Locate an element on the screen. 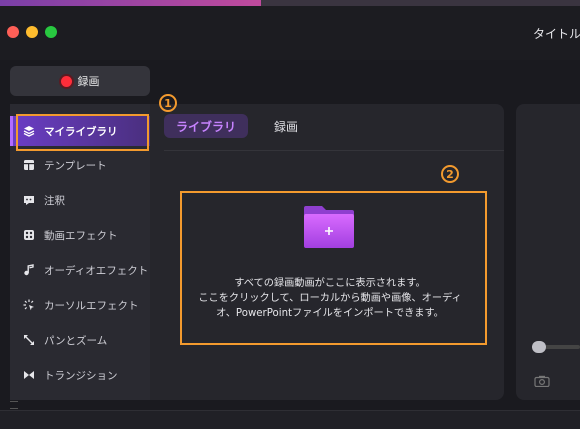 This screenshot has height=429, width=580. sidebar-item-audio-effect: オーディオエフェクト is located at coordinates (80, 270).